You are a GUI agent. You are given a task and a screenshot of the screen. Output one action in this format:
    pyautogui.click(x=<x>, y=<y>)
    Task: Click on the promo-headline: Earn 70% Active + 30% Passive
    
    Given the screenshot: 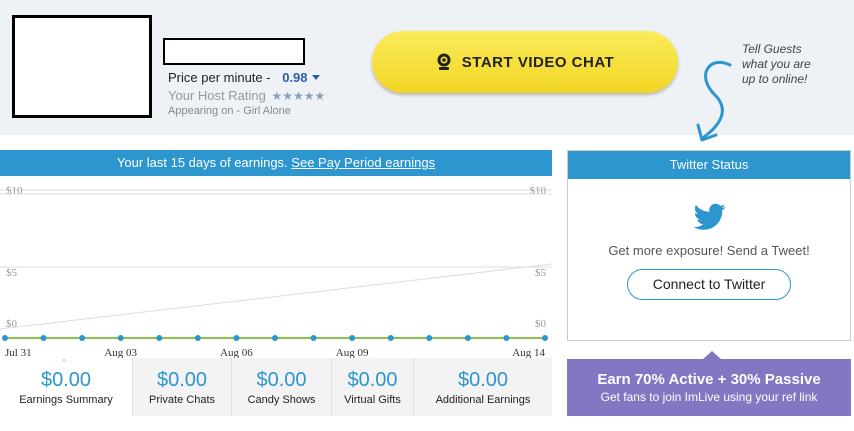 What is the action you would take?
    pyautogui.click(x=709, y=379)
    